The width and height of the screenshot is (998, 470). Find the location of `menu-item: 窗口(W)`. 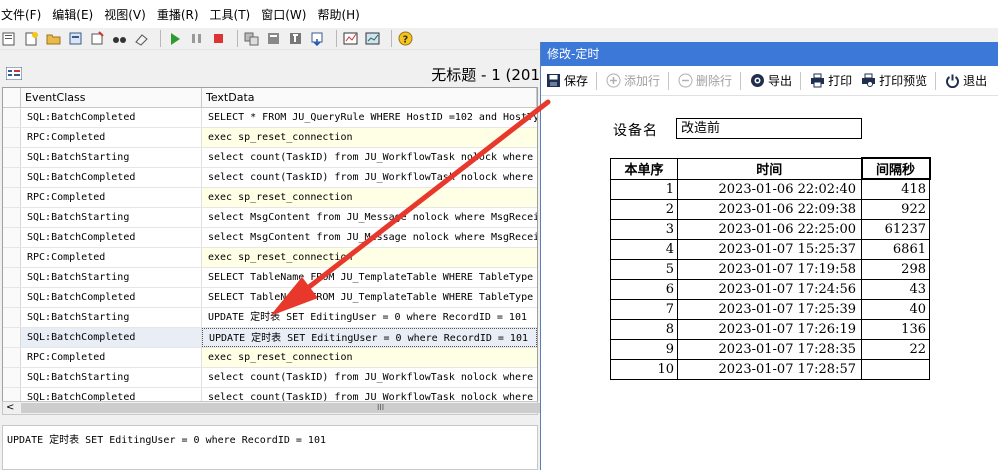

menu-item: 窗口(W) is located at coordinates (286, 14).